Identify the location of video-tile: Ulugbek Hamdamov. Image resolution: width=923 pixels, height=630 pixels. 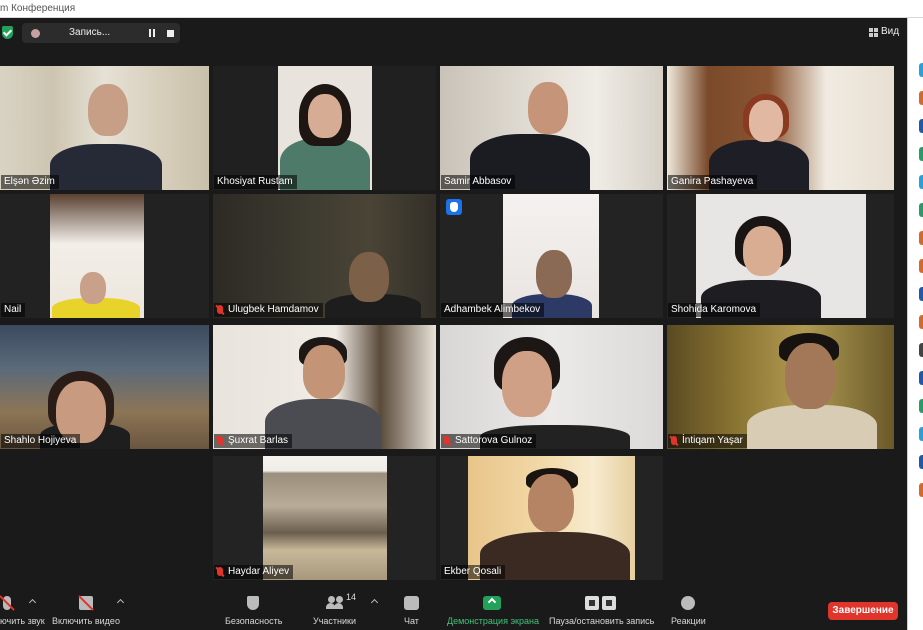
(324, 256).